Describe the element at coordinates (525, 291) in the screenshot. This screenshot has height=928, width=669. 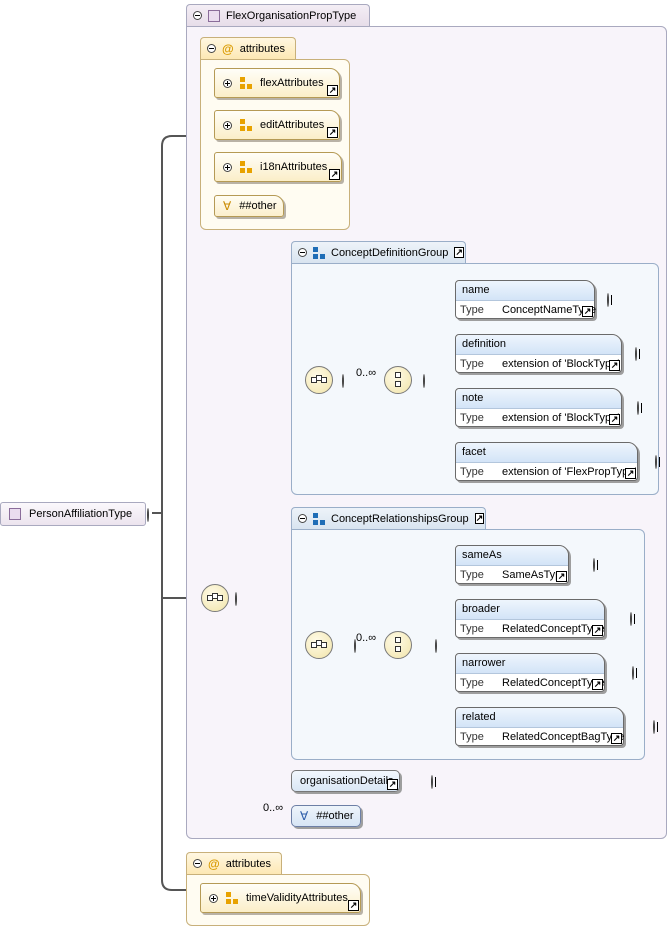
I see `element-name-label: name` at that location.